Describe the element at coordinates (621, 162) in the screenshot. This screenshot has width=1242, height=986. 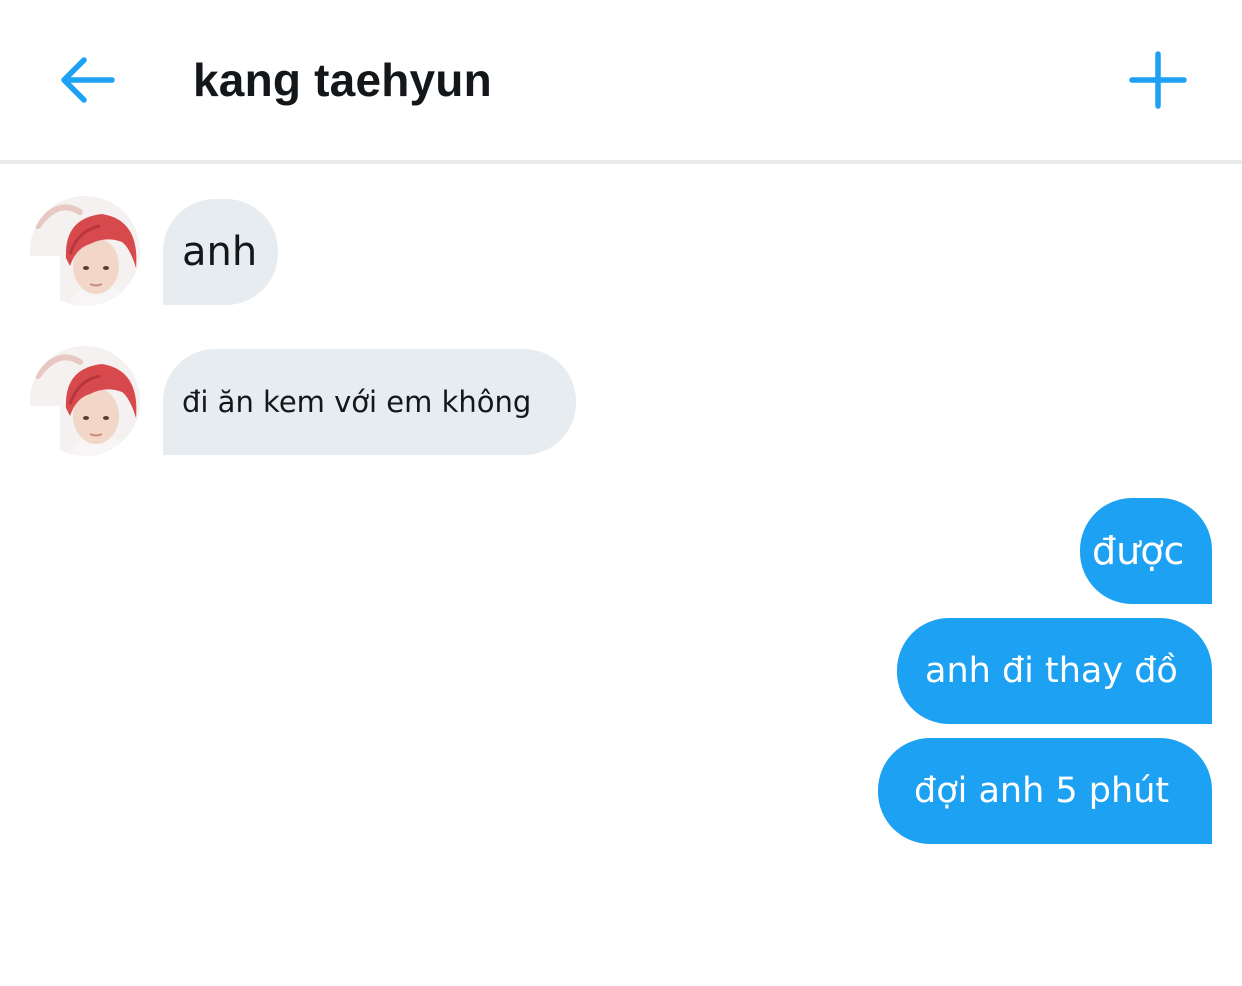
I see `header-divider` at that location.